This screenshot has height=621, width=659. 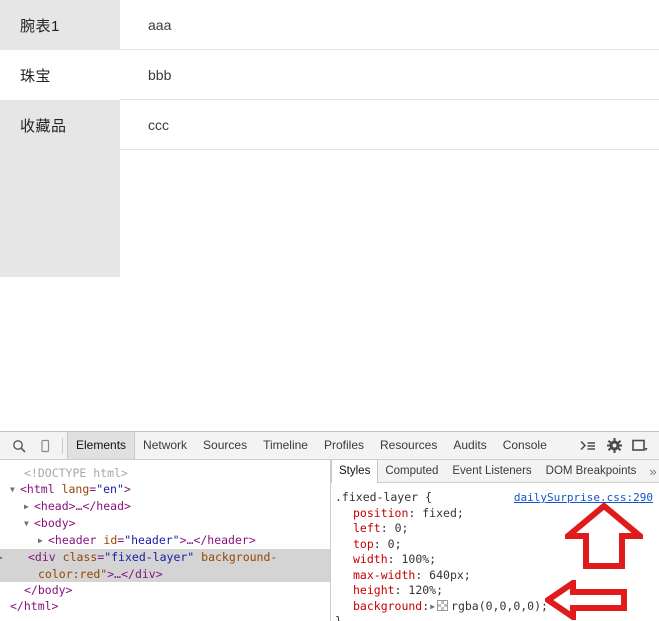 What do you see at coordinates (149, 557) in the screenshot?
I see `dom-attr-value: "fixed-layer"` at bounding box center [149, 557].